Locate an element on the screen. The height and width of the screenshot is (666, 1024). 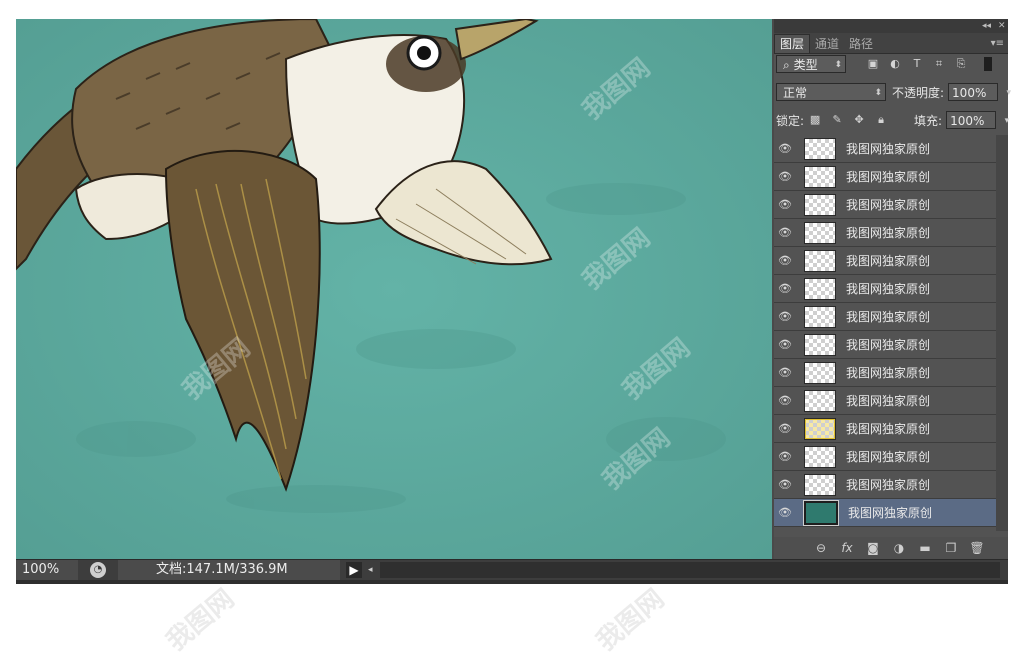
doc-size-info: 文档:147.1M/336.9M is located at coordinates (229, 570).